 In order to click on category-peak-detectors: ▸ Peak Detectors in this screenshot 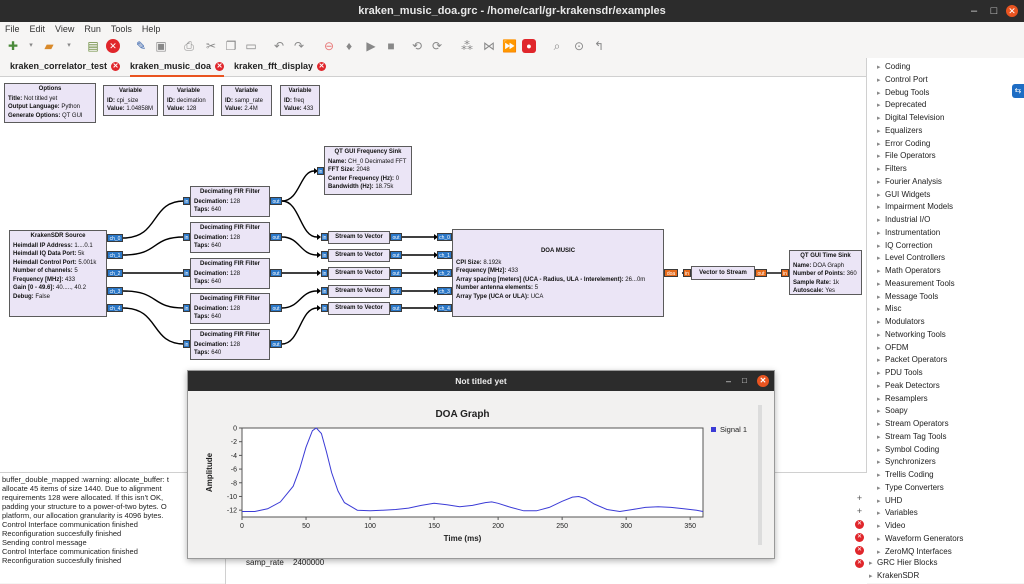, I will do `click(908, 385)`.